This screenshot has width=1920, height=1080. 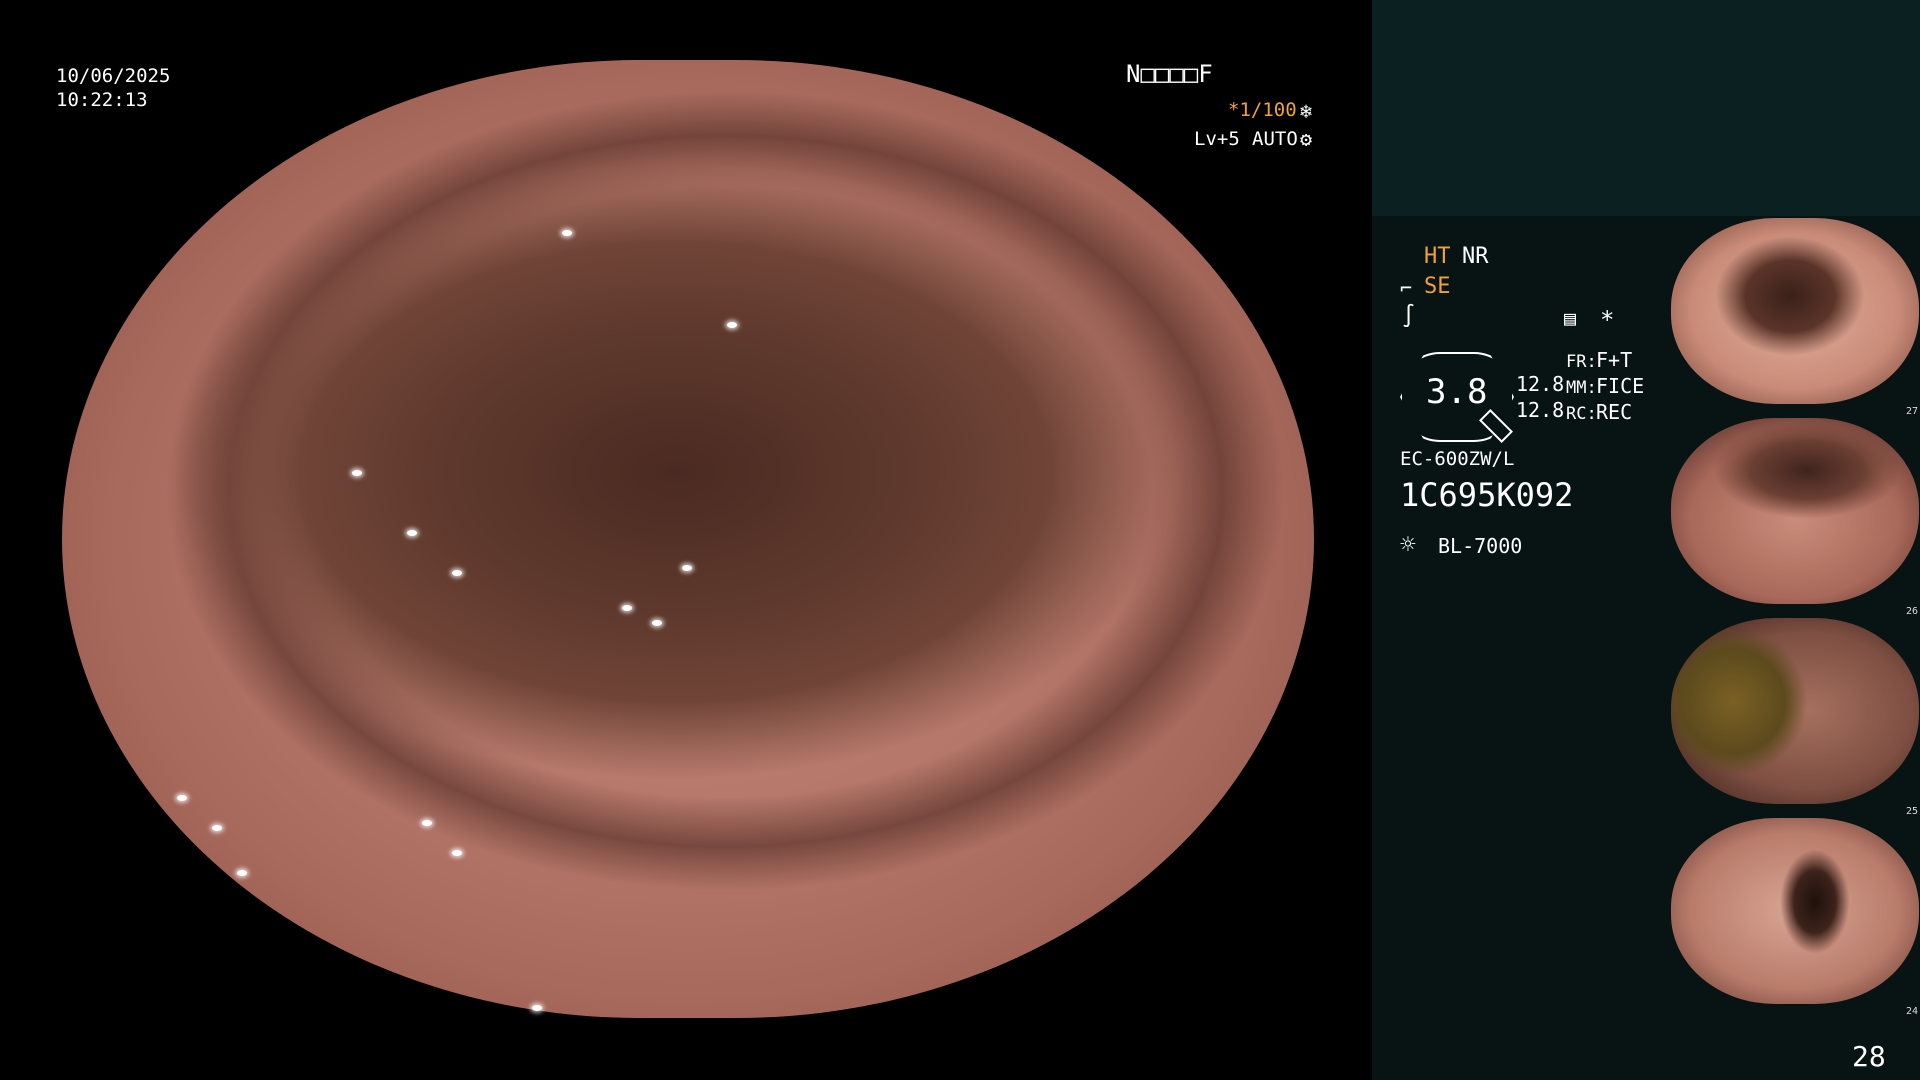 I want to click on snowflake-icon: ❄, so click(x=1306, y=111).